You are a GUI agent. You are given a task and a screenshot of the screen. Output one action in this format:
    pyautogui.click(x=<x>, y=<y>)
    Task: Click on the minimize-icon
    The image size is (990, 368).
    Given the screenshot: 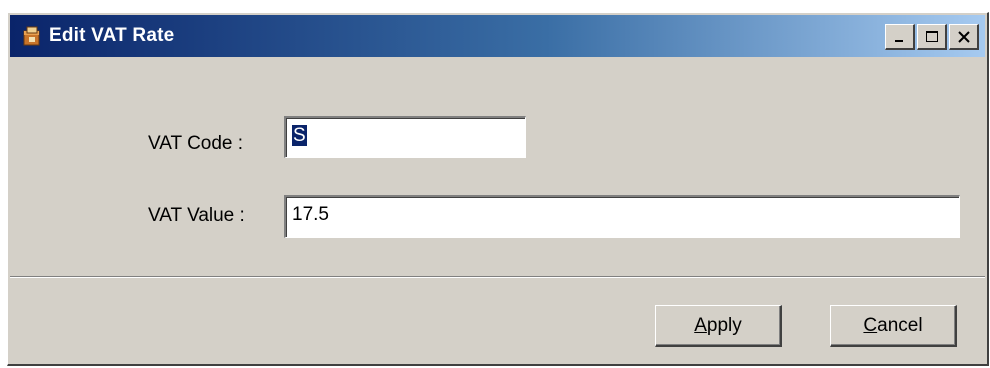 What is the action you would take?
    pyautogui.click(x=900, y=37)
    